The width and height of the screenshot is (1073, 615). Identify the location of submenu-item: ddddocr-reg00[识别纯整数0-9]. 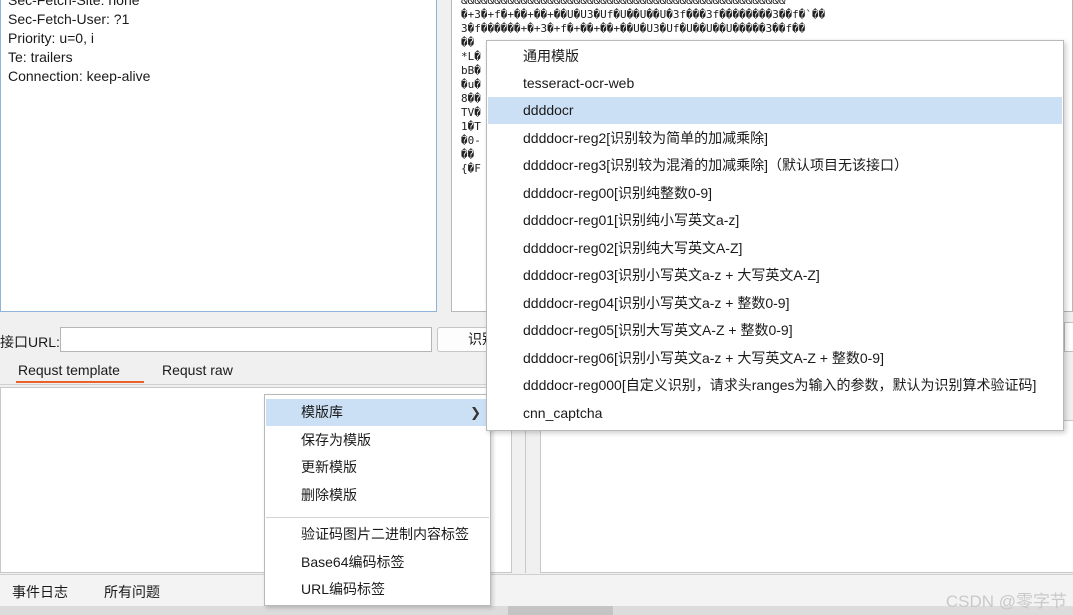
(775, 193).